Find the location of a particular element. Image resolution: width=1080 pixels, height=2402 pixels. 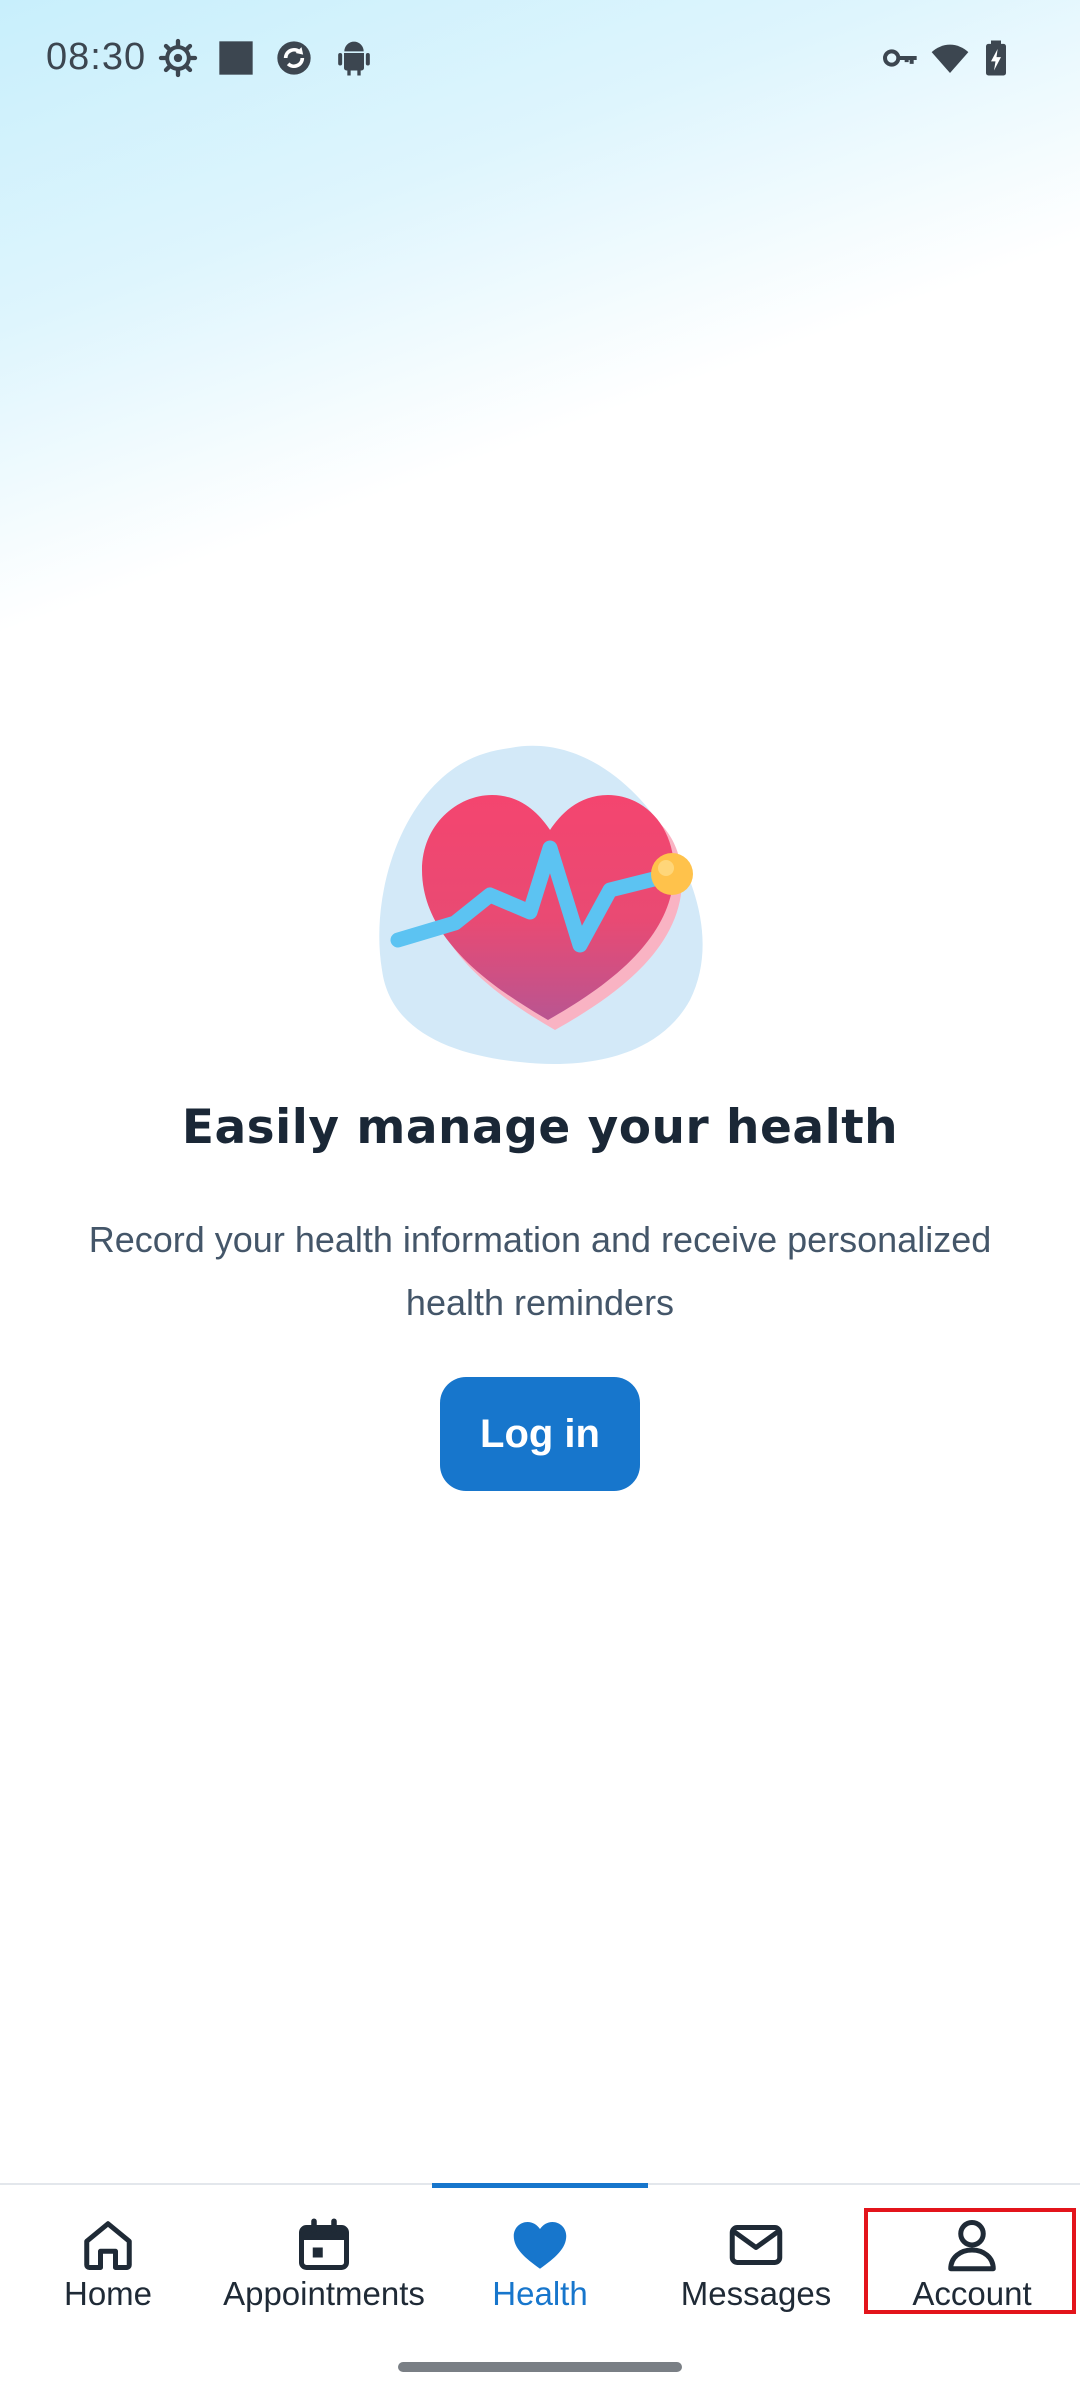

heart-pulse-icon is located at coordinates (541, 905).